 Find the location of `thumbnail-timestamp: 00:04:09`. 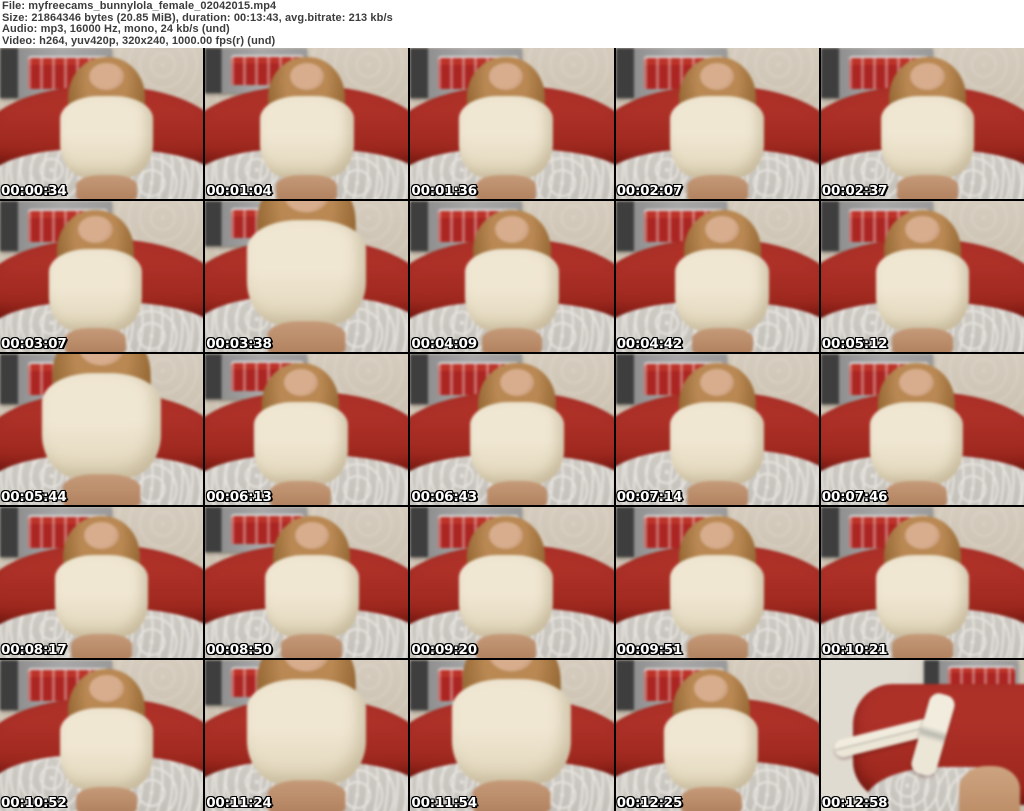

thumbnail-timestamp: 00:04:09 is located at coordinates (444, 344).